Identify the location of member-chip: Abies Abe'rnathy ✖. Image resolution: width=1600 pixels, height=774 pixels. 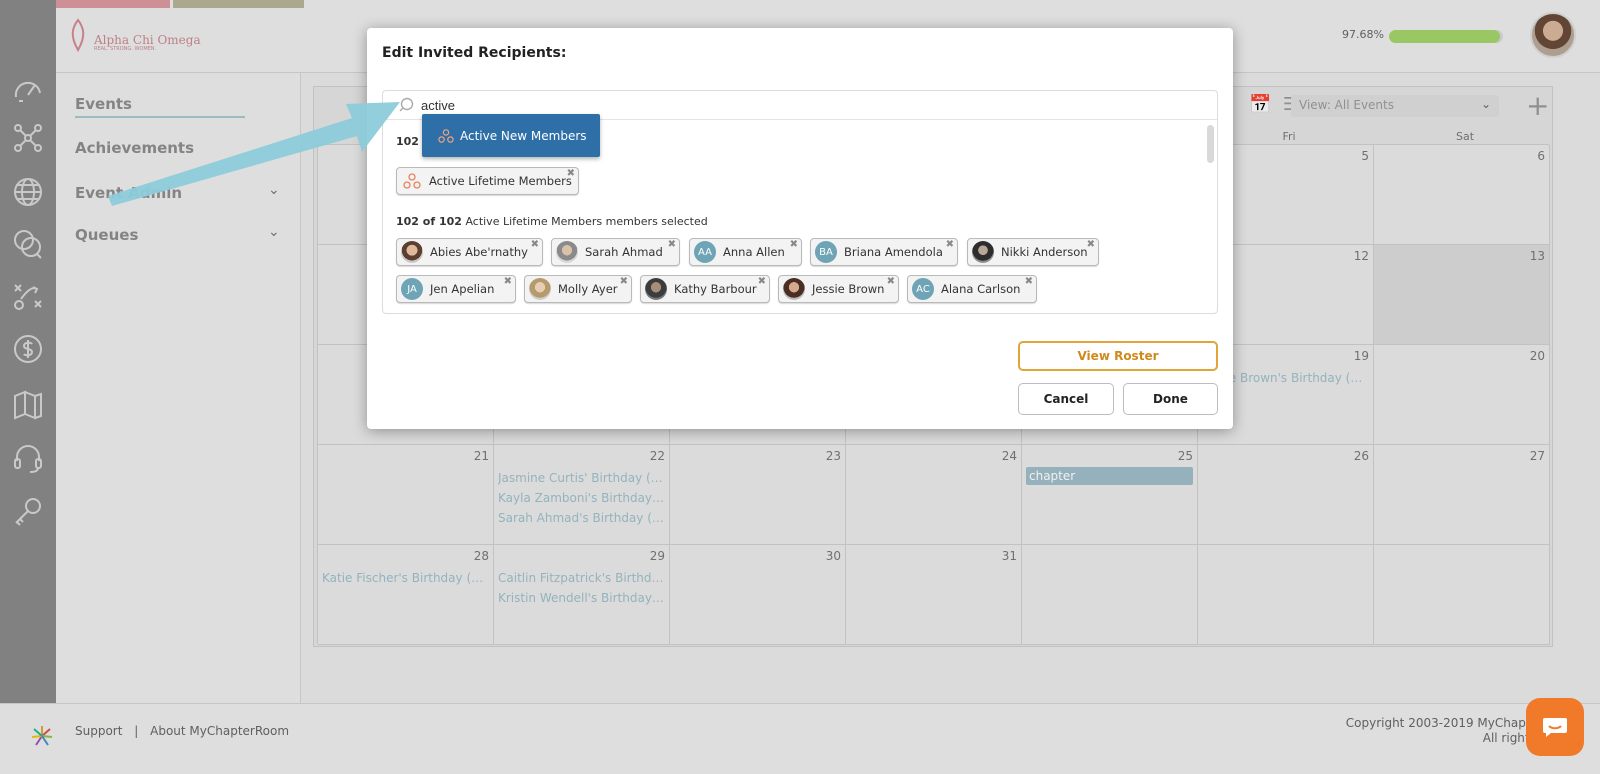
(469, 252).